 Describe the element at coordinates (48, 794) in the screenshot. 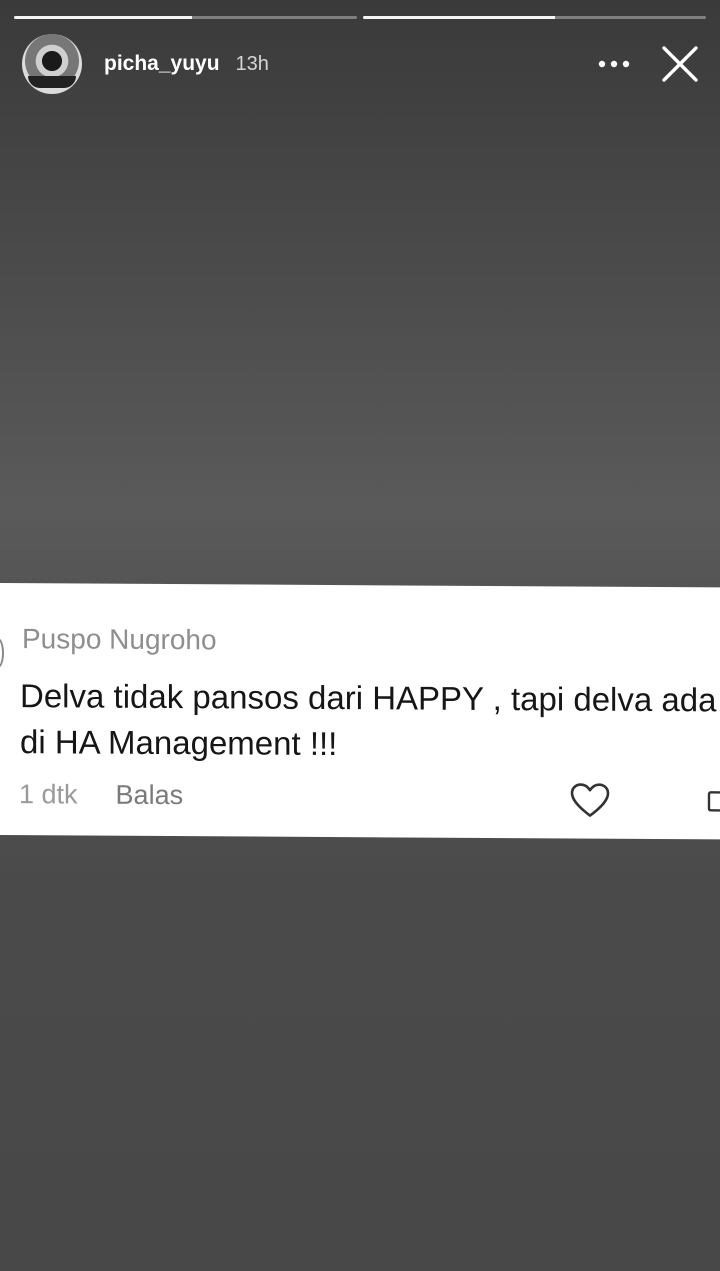

I see `comment-time: 1 dtk` at that location.